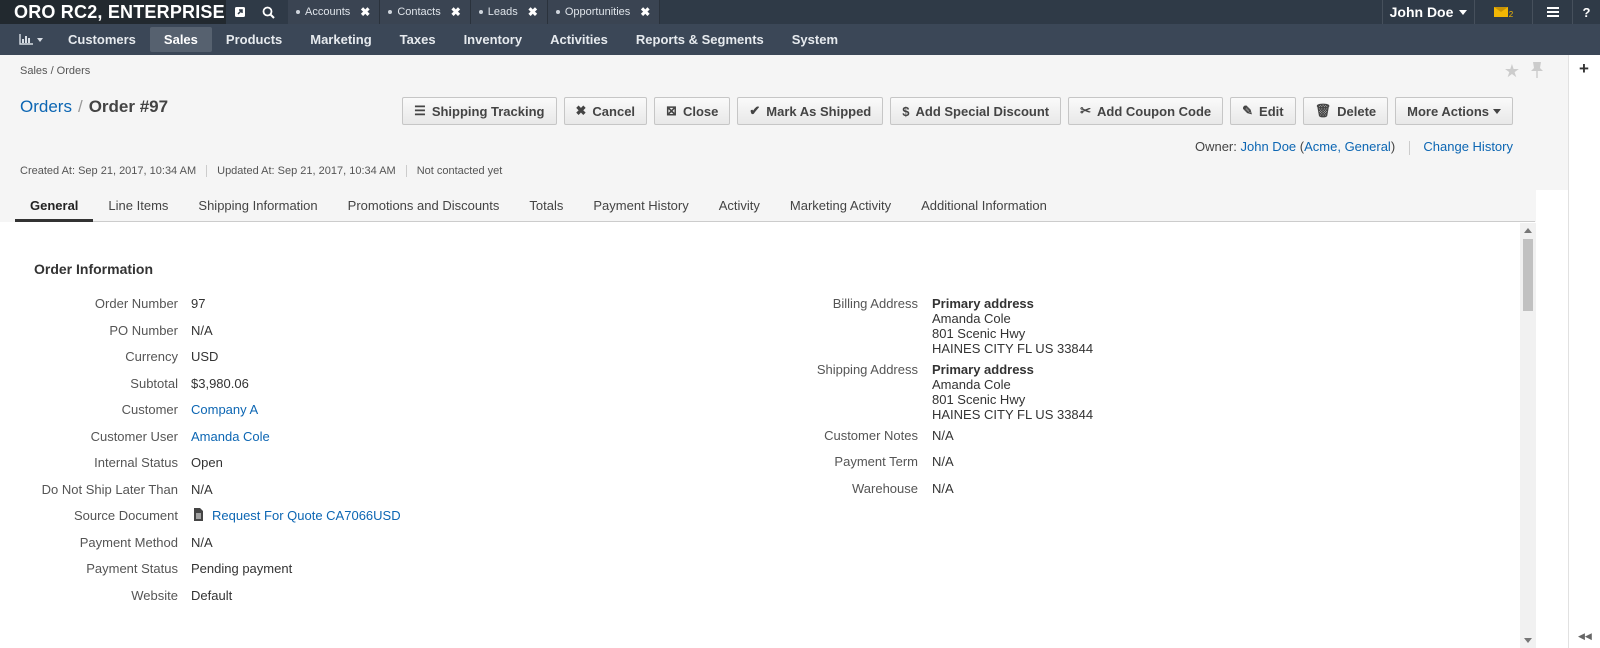 The image size is (1600, 648). Describe the element at coordinates (810, 111) in the screenshot. I see `mark-as-shipped-button: ✔ Mark As Shipped` at that location.